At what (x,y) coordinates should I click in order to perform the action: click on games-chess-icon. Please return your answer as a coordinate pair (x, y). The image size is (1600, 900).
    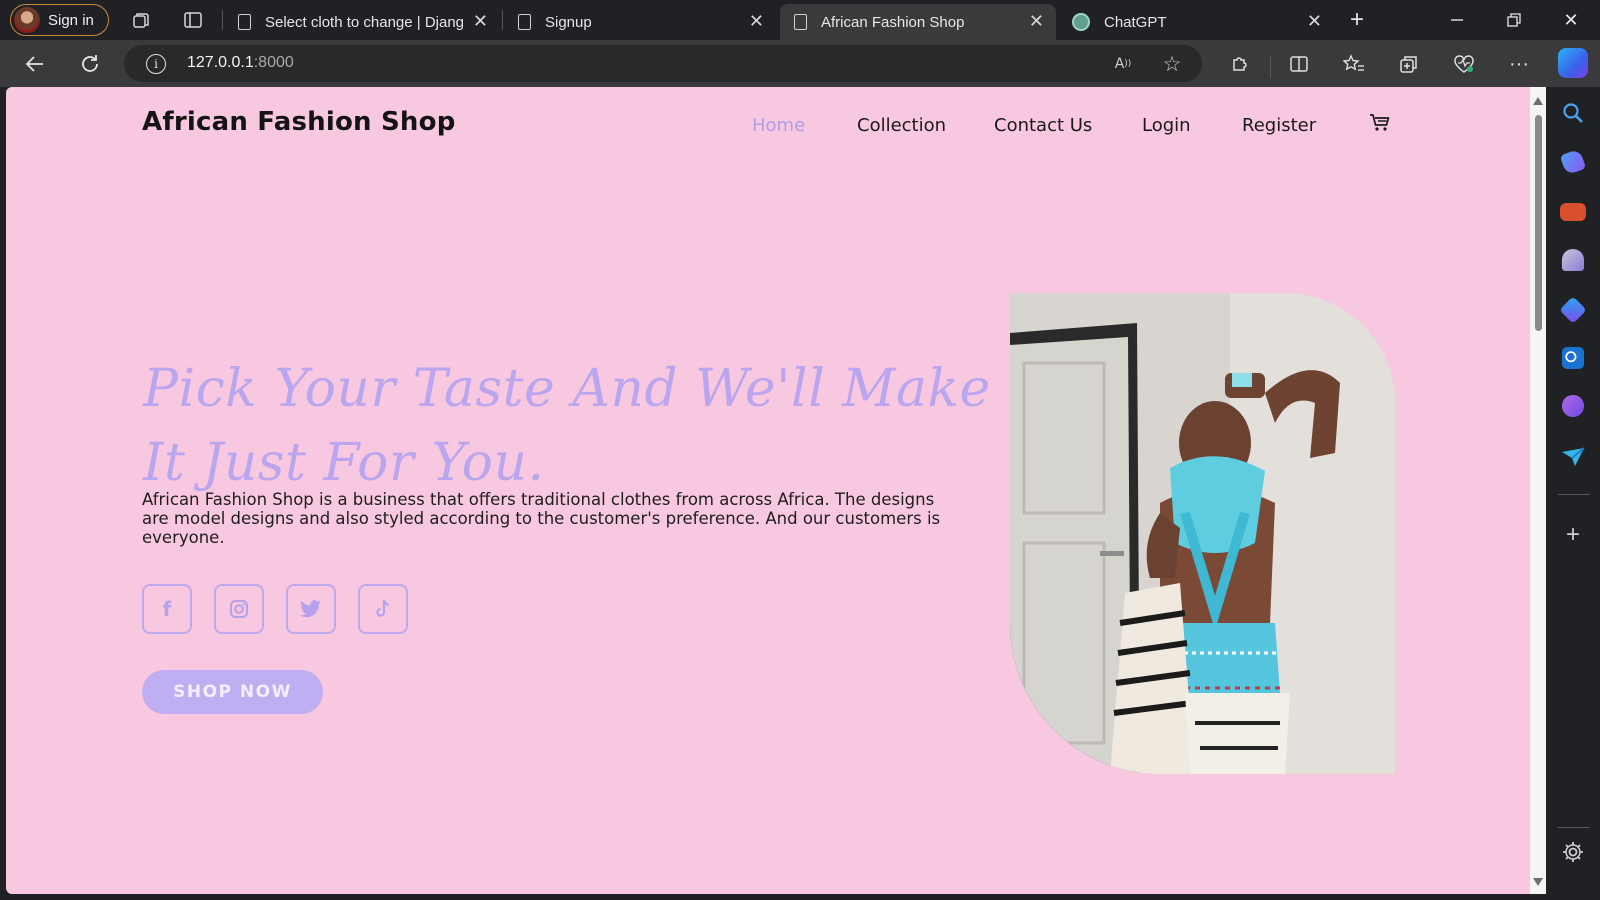
    Looking at the image, I should click on (1573, 260).